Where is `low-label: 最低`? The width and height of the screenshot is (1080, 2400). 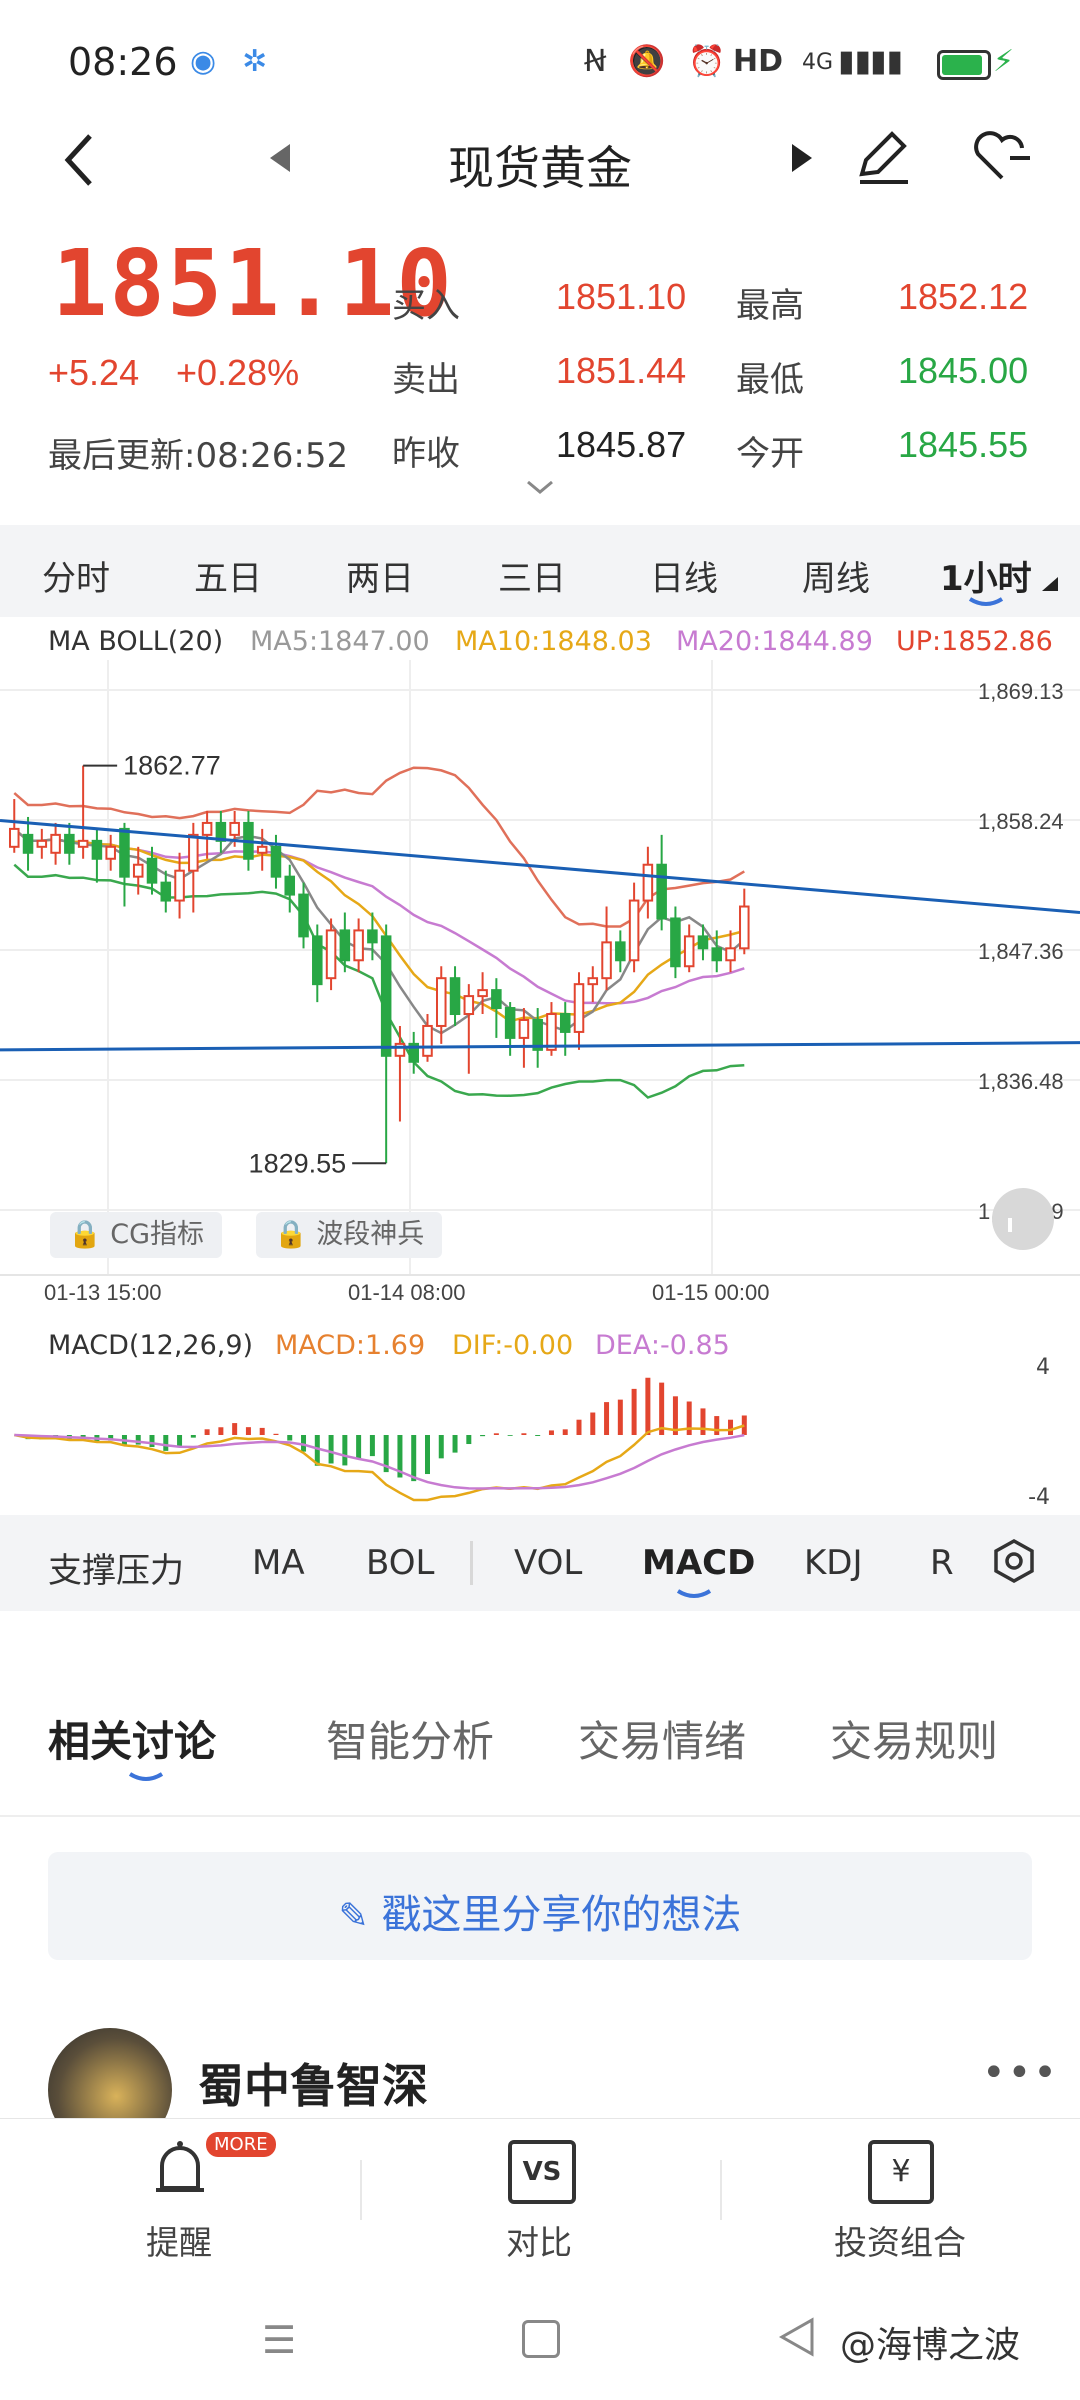 low-label: 最低 is located at coordinates (770, 380).